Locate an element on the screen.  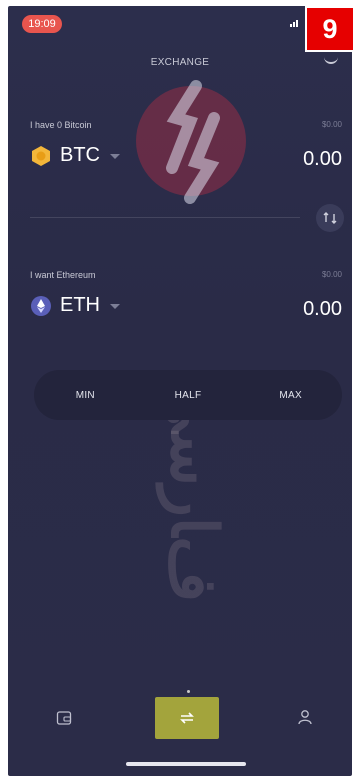
swap-icon is located at coordinates (187, 718).